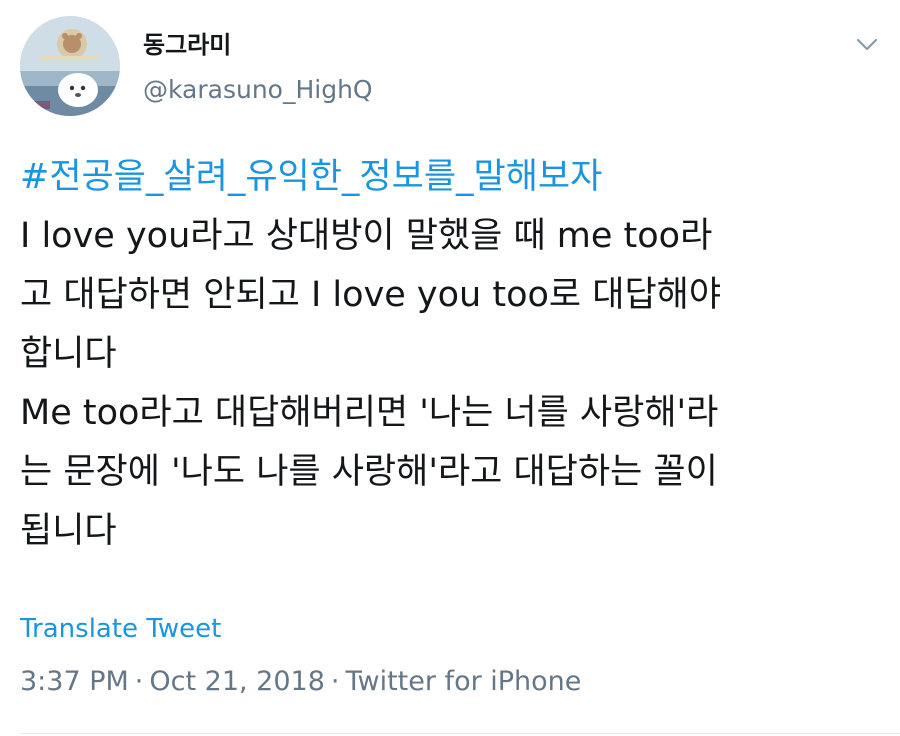 The height and width of the screenshot is (736, 900). Describe the element at coordinates (120, 629) in the screenshot. I see `translate-tweet-link: Translate Tweet` at that location.